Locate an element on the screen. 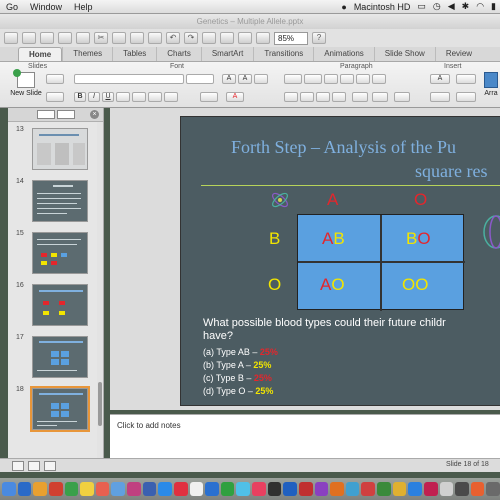 This screenshot has width=500, height=500. help-icon: ? is located at coordinates (319, 38).